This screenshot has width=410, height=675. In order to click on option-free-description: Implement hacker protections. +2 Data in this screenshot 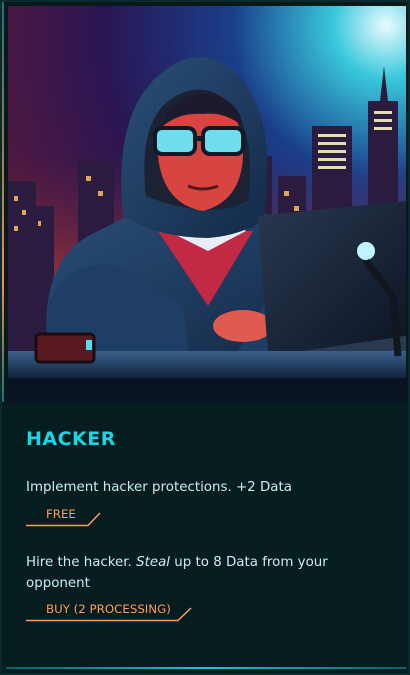, I will do `click(159, 487)`.